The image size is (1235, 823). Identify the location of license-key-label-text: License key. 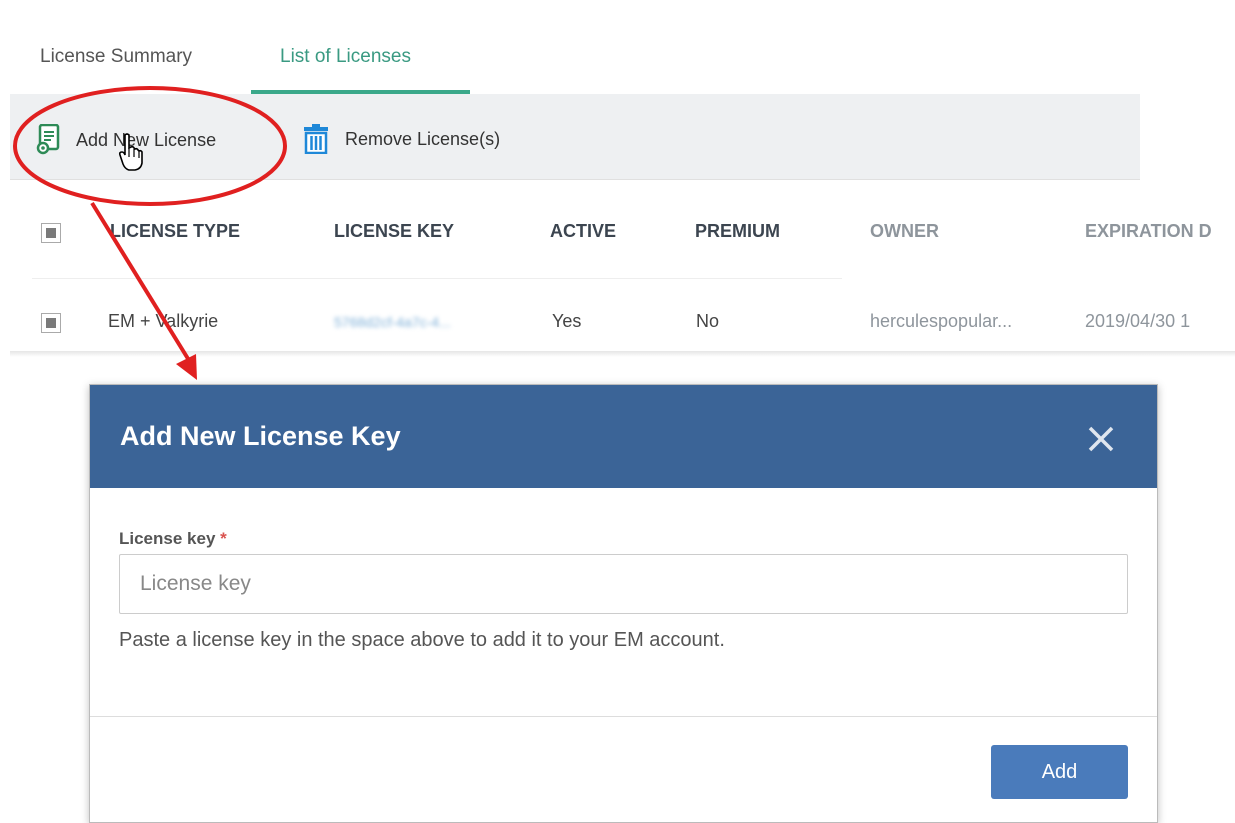
(167, 538).